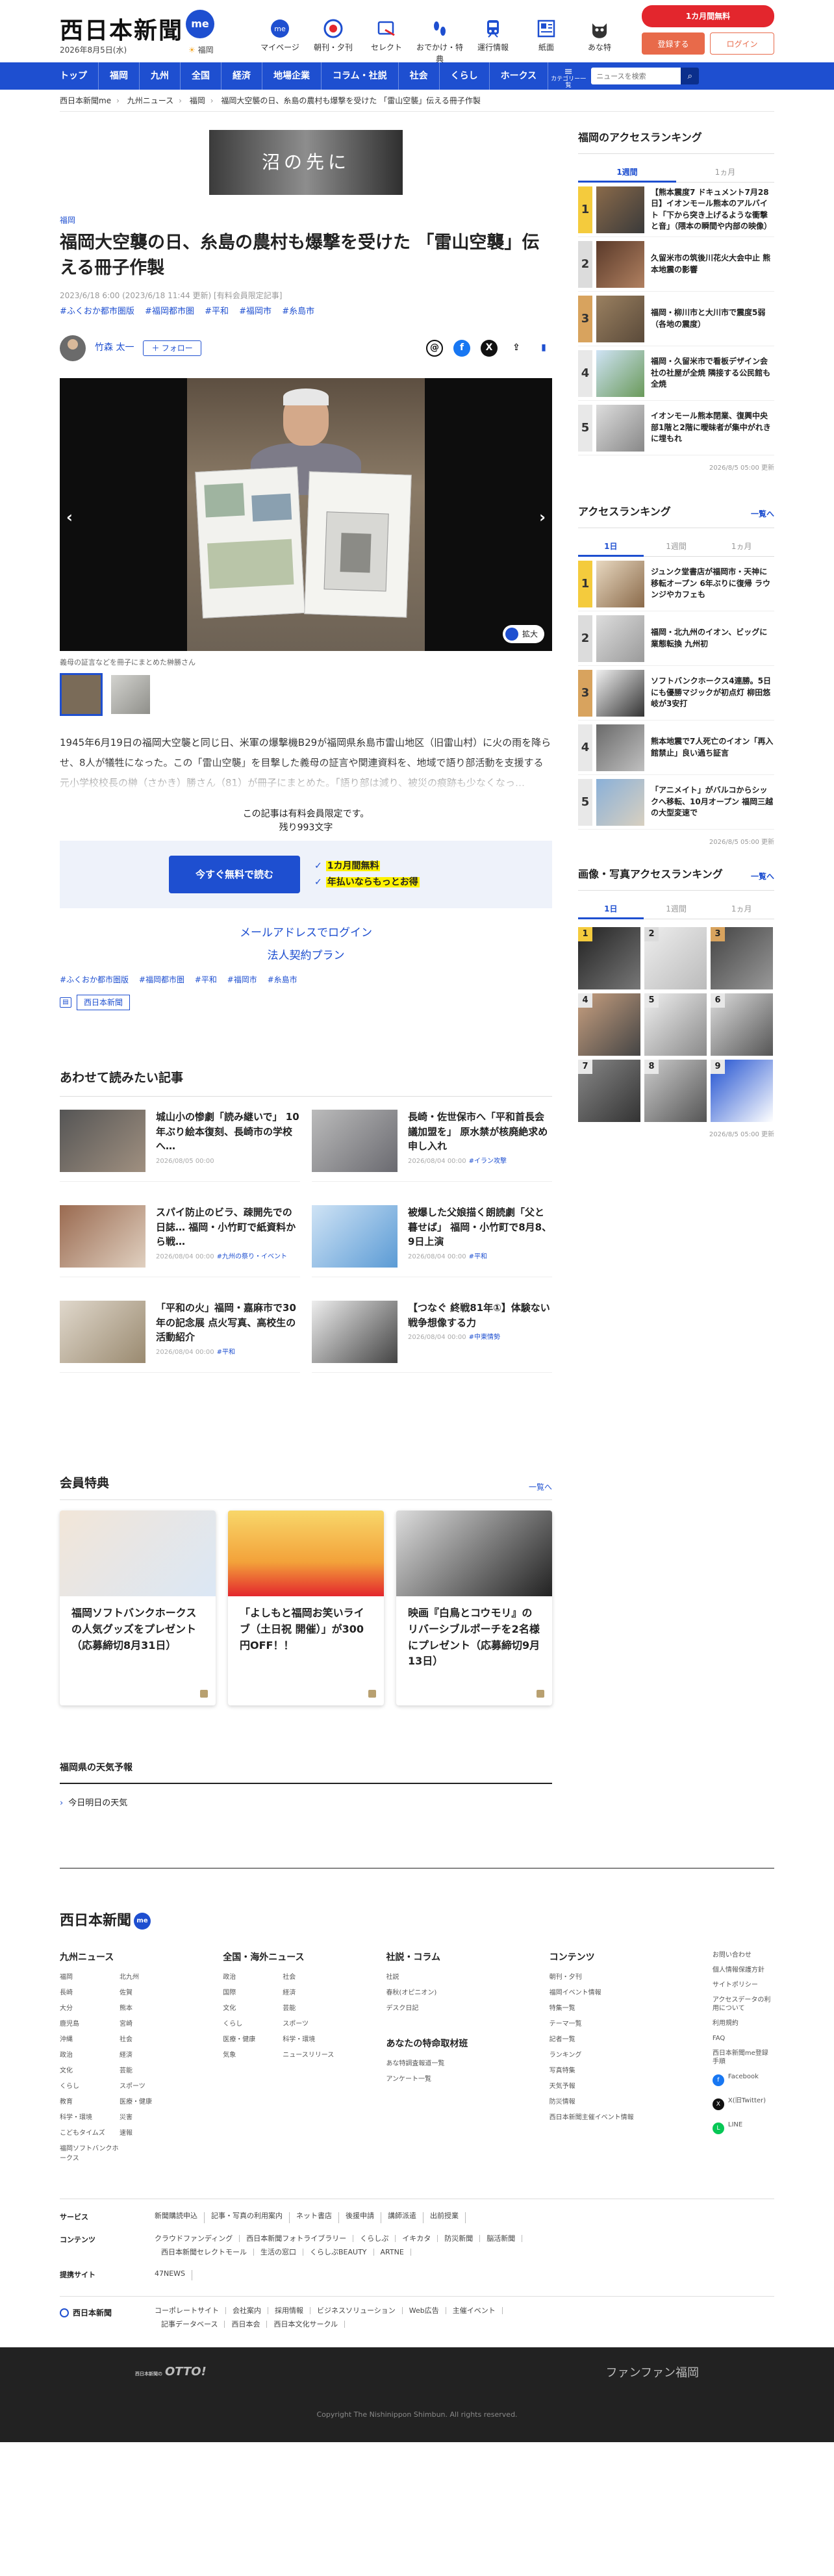 The height and width of the screenshot is (2576, 834). What do you see at coordinates (608, 2027) in the screenshot?
I see `footer-link: テーマ一覧` at bounding box center [608, 2027].